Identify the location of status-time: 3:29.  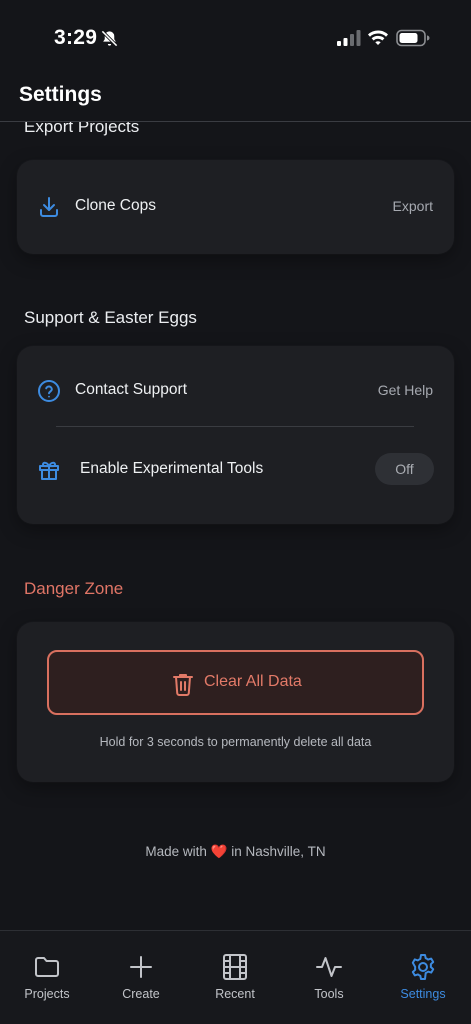
(76, 37).